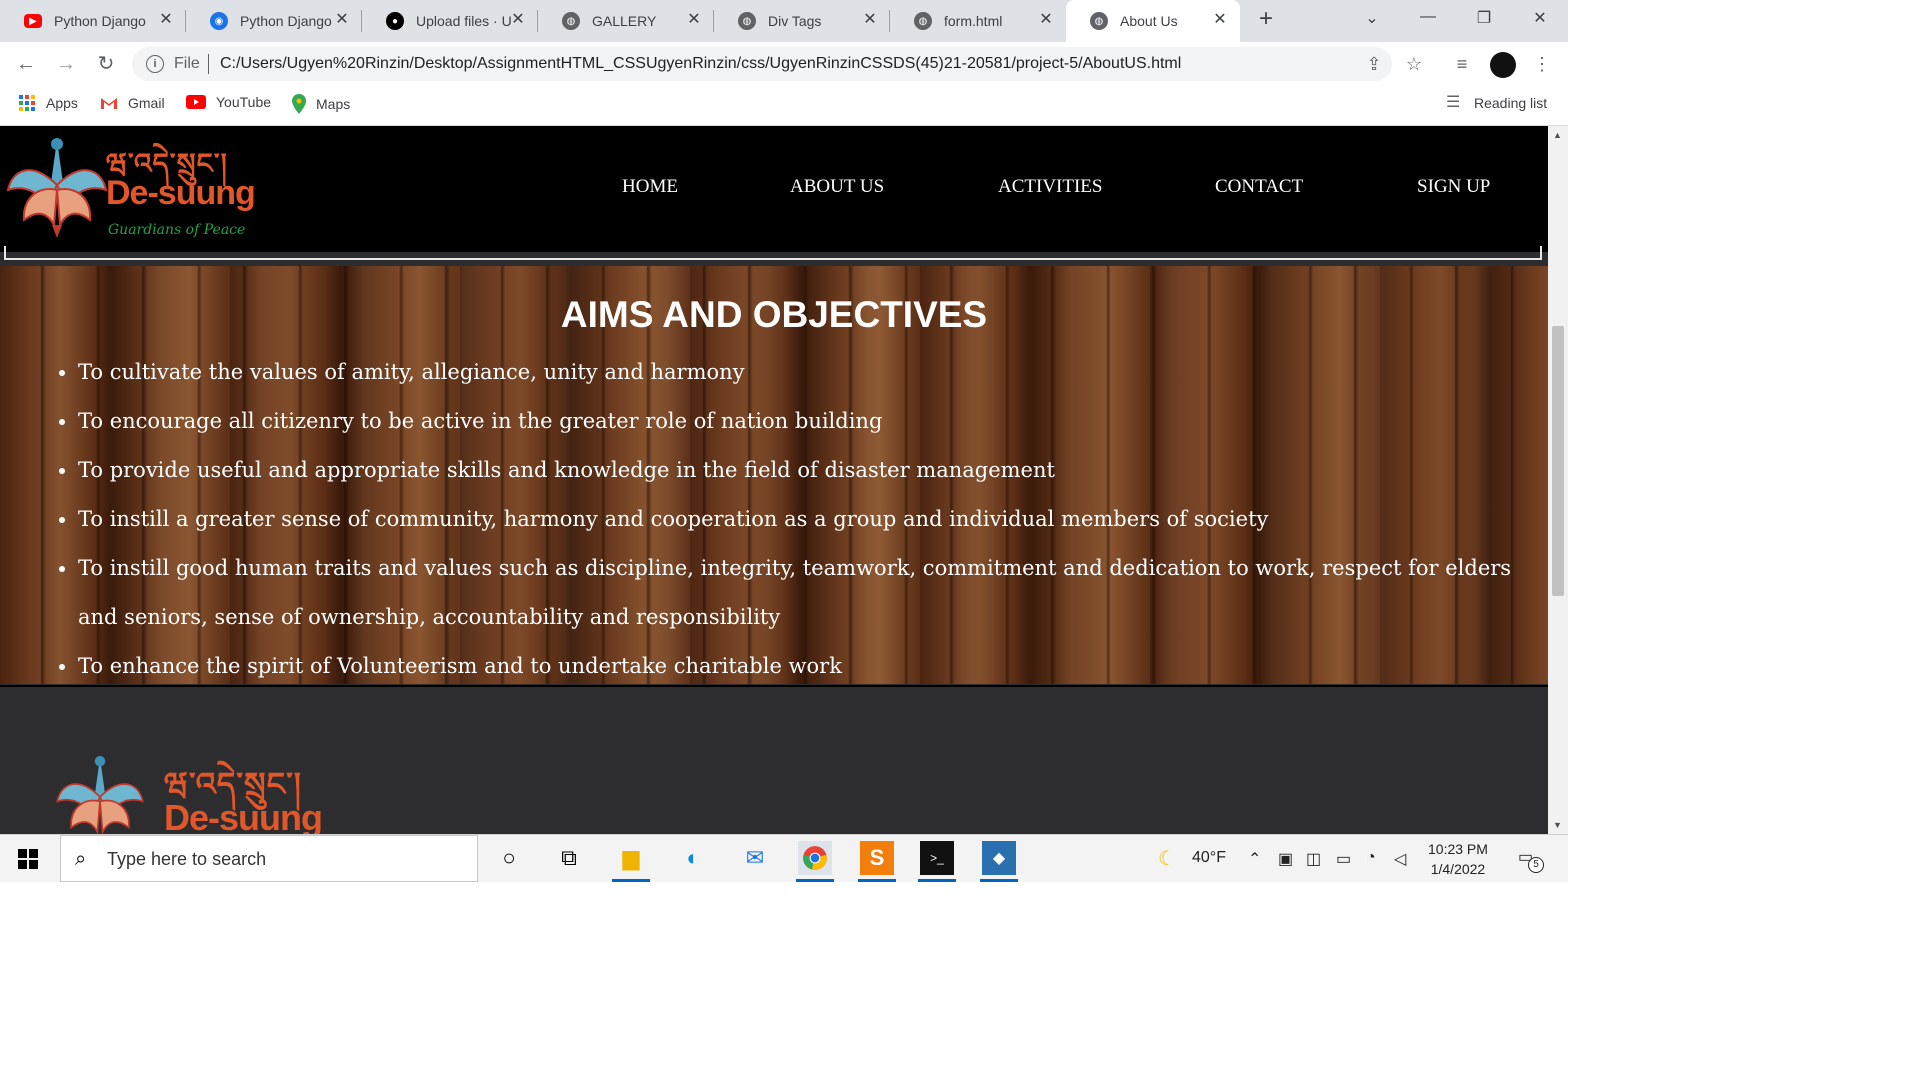 This screenshot has width=1920, height=1080. Describe the element at coordinates (999, 858) in the screenshot. I see `remote-app-icon: ◆` at that location.